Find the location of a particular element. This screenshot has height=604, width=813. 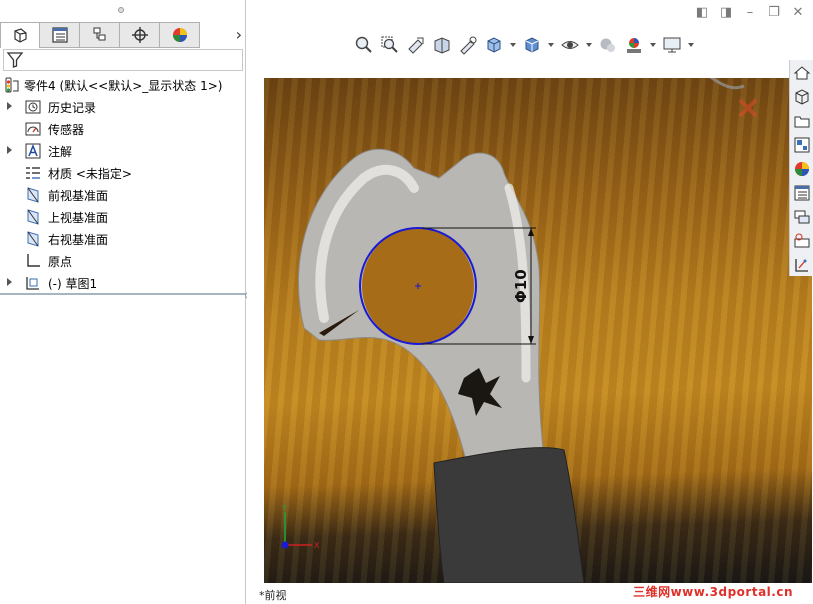

tree-node-history: 历史记录 is located at coordinates (123, 107).